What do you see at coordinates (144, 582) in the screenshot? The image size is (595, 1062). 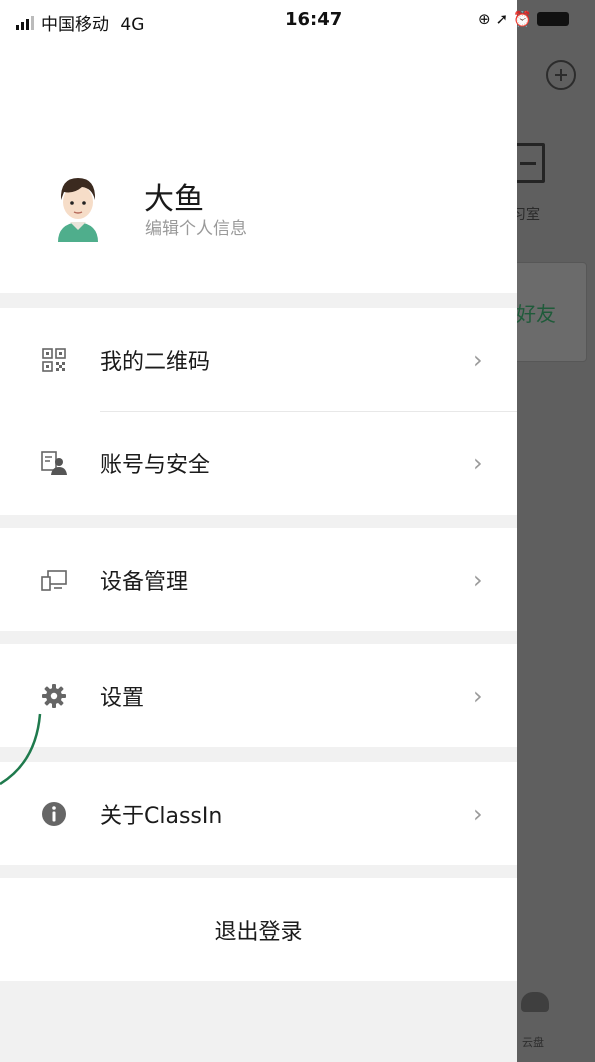 I see `menu-label-device-management: 设备管理` at bounding box center [144, 582].